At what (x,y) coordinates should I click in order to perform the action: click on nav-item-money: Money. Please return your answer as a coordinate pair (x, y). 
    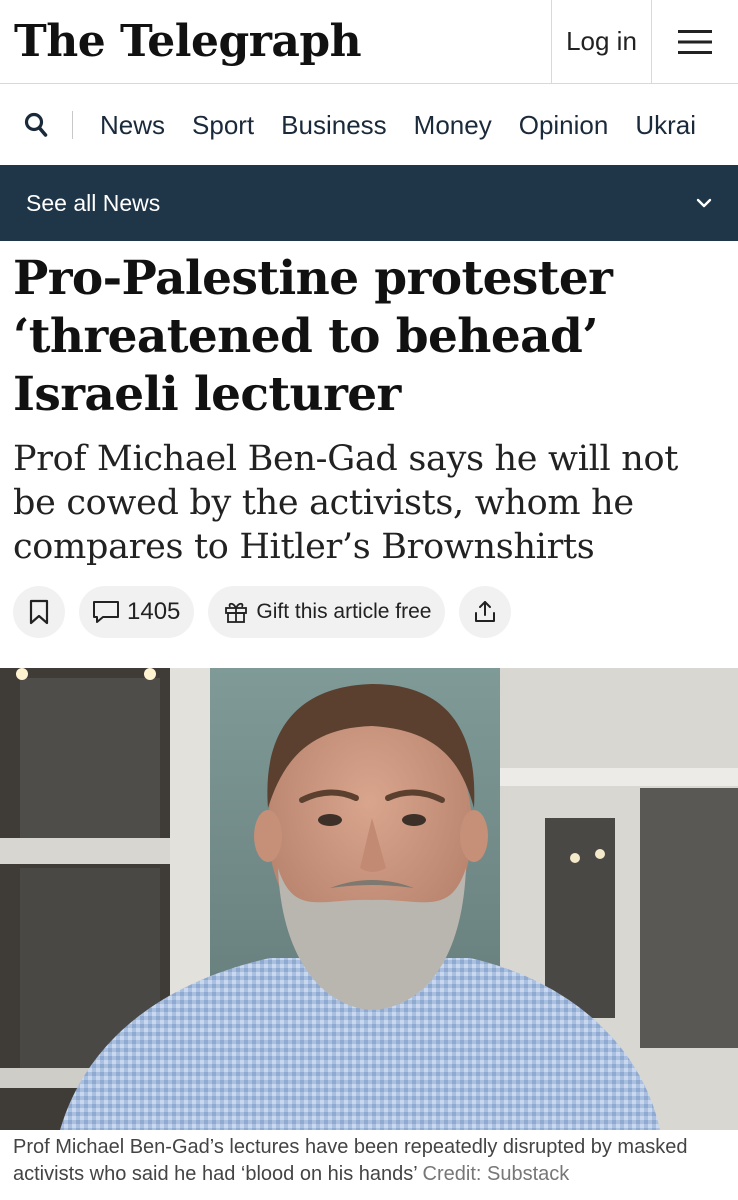
    Looking at the image, I should click on (453, 125).